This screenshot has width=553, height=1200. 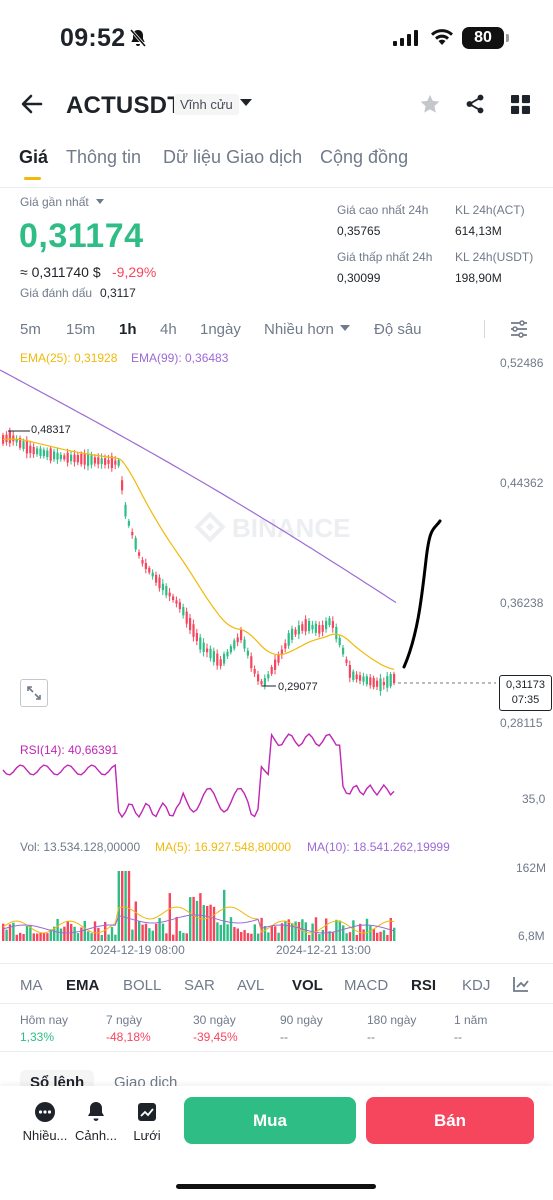 What do you see at coordinates (199, 985) in the screenshot?
I see `indicator-sar: SAR` at bounding box center [199, 985].